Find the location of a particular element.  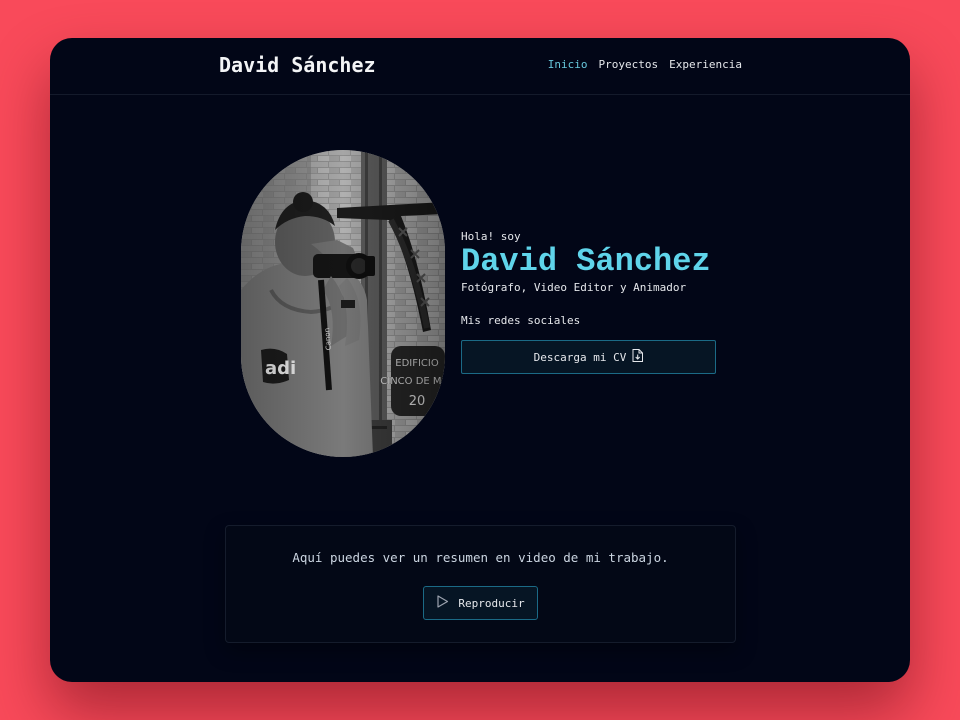

hero-name: David Sánchez is located at coordinates (586, 261).